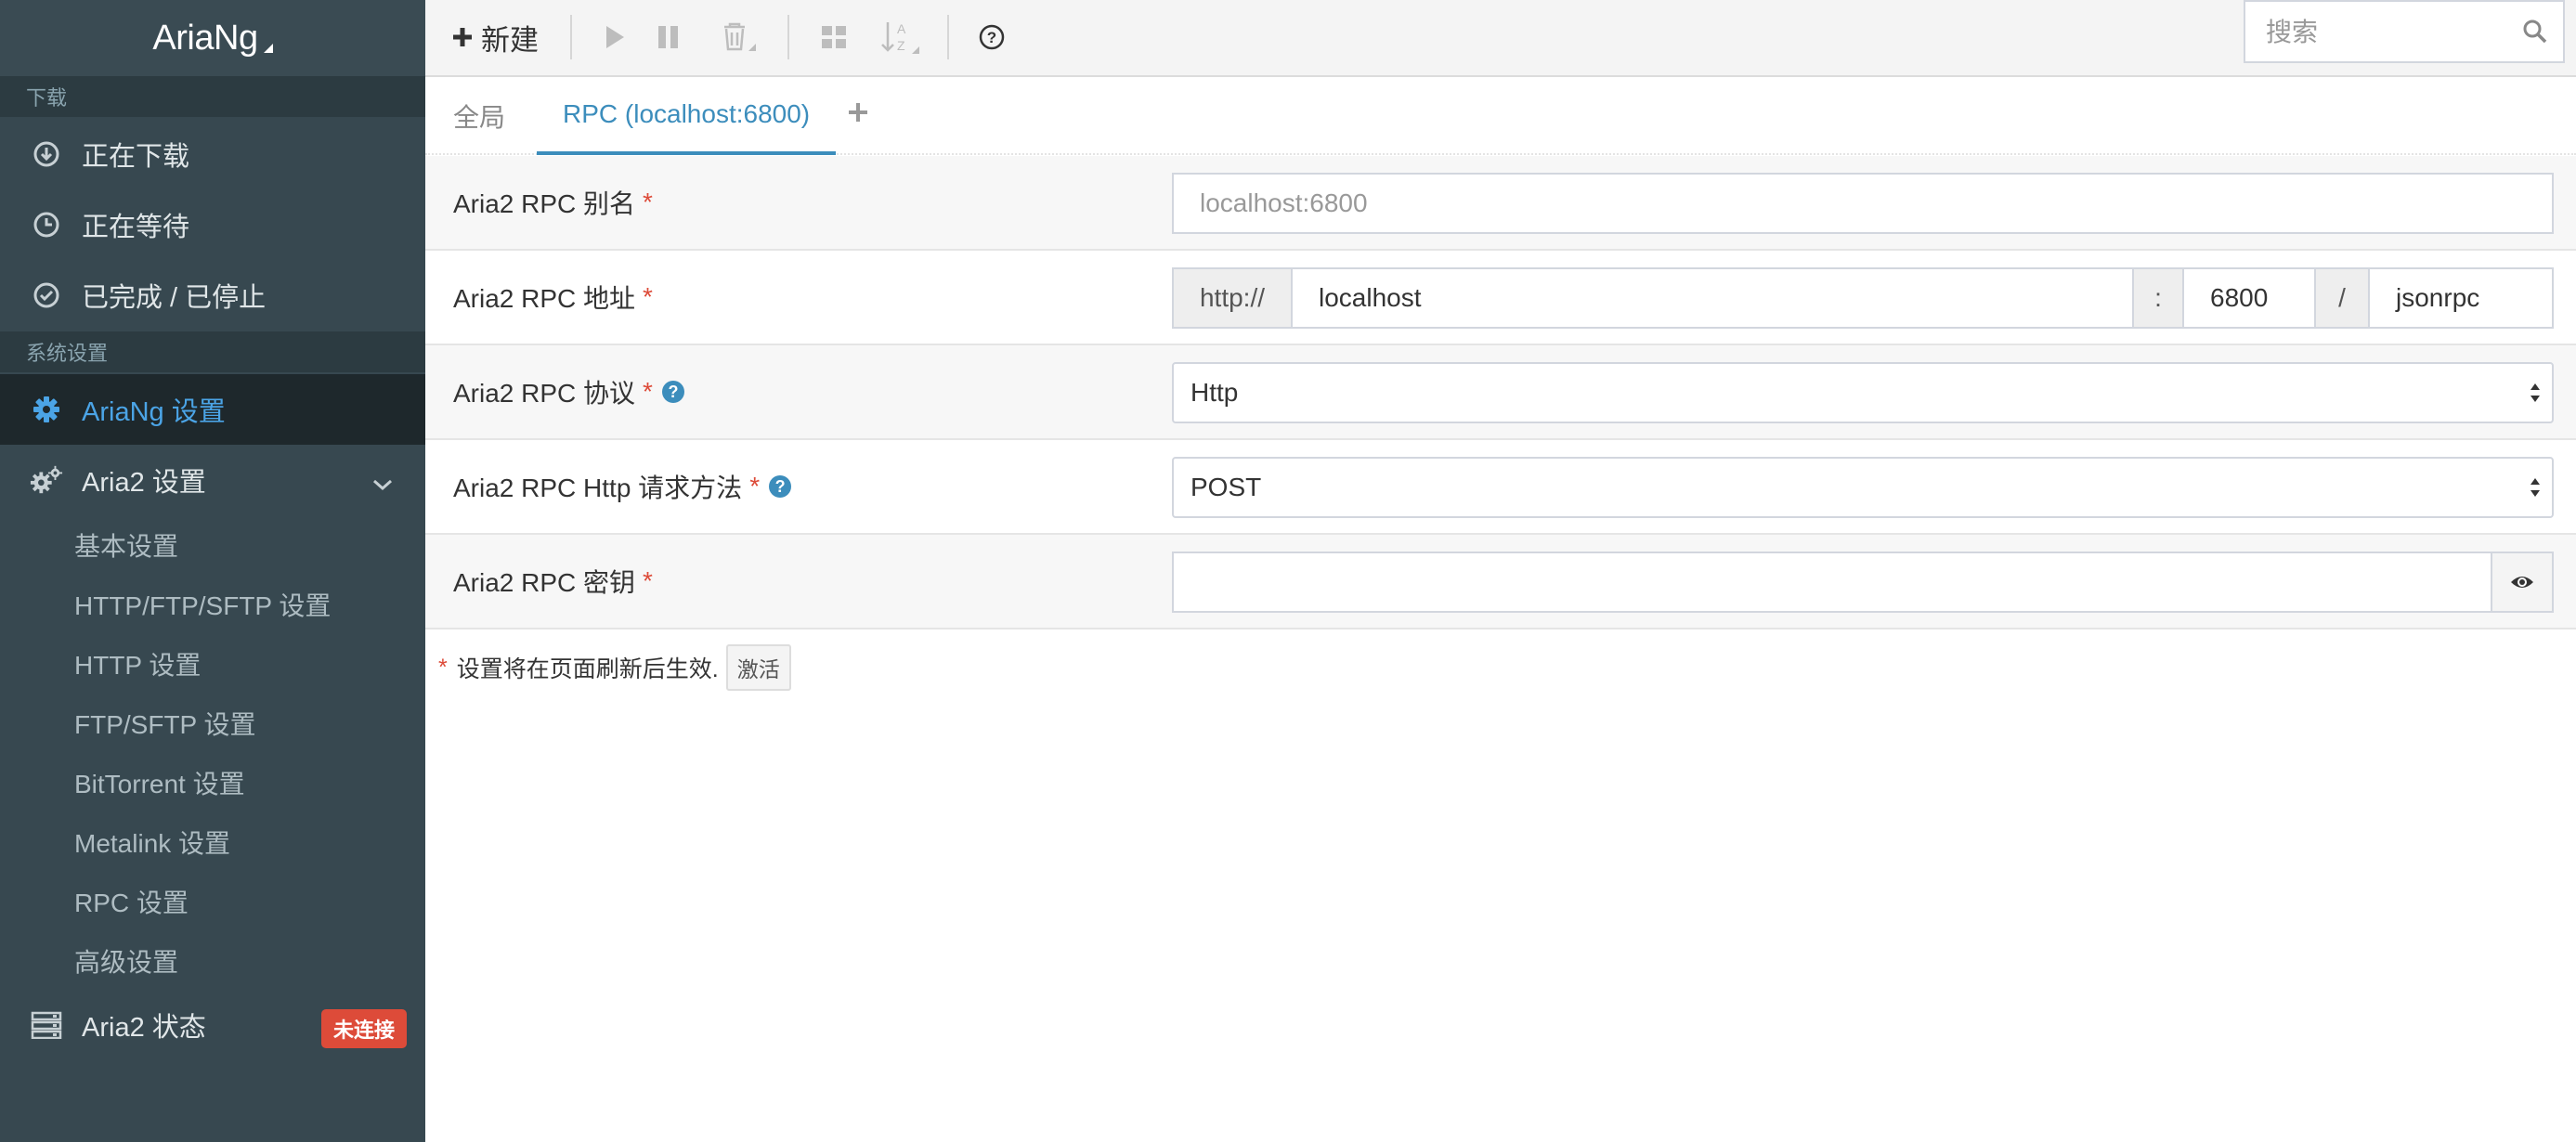  I want to click on settings-tabs: 全局 RPC (localhost:6800), so click(1500, 116).